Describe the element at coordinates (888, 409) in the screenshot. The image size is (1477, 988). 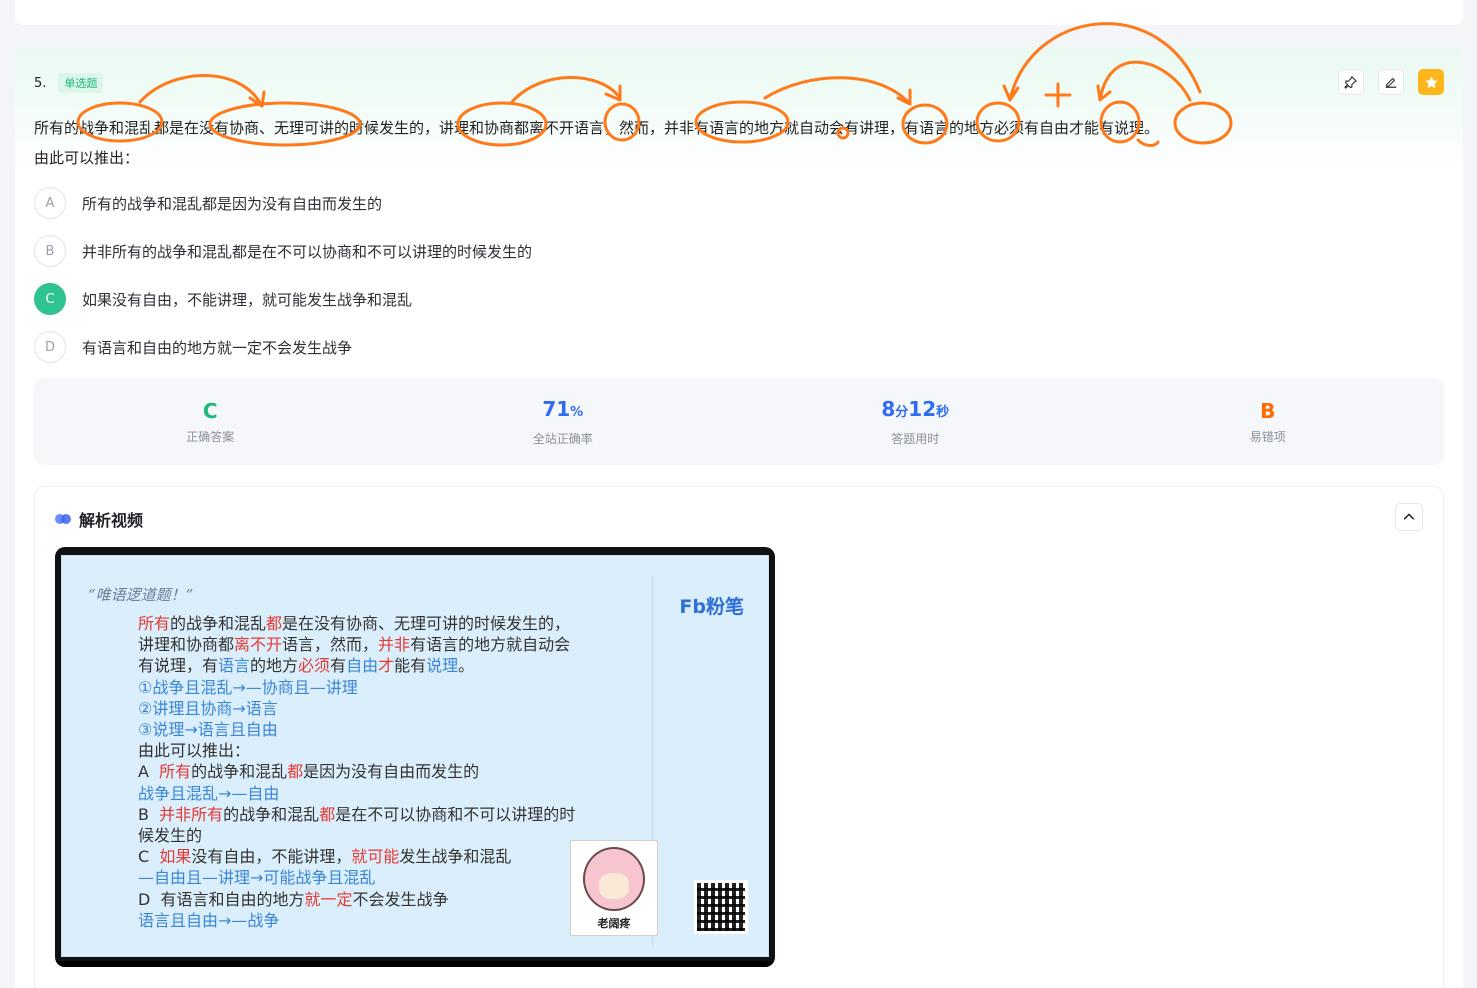
I see `time-minutes: 8` at that location.